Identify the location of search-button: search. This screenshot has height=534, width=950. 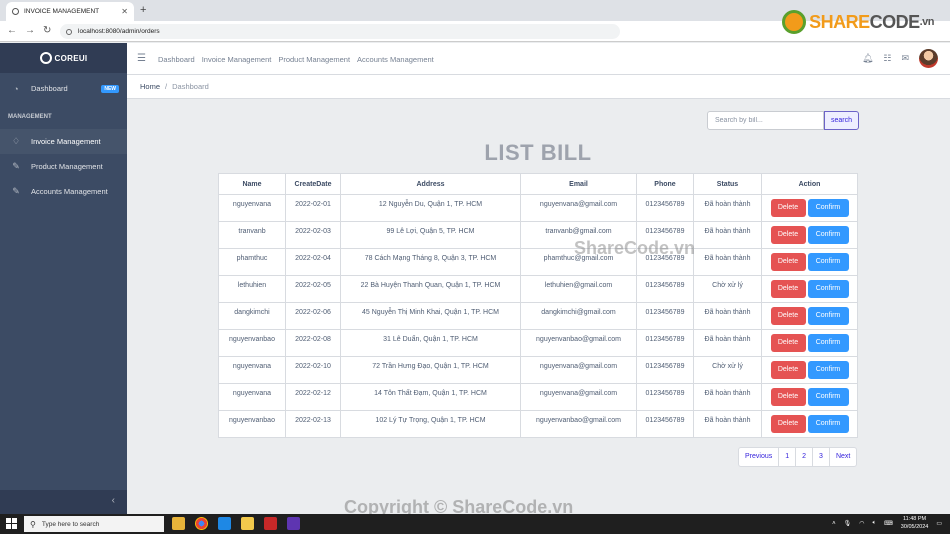
(841, 120).